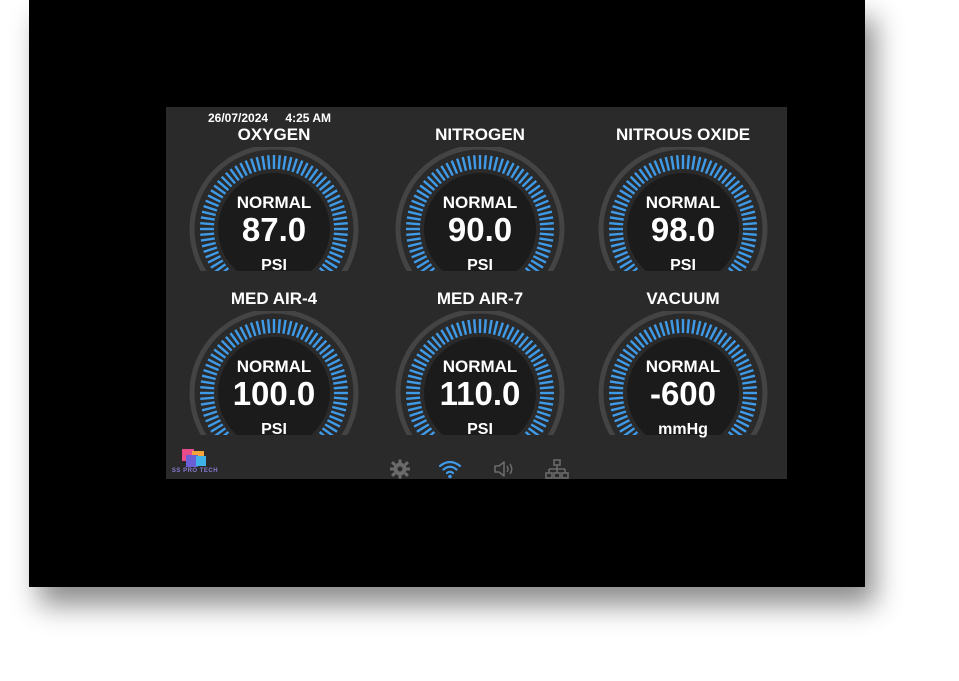 This screenshot has height=681, width=959. I want to click on gauge-nitrogen: NITROGEN NORMAL 90.0 PSI, so click(480, 190).